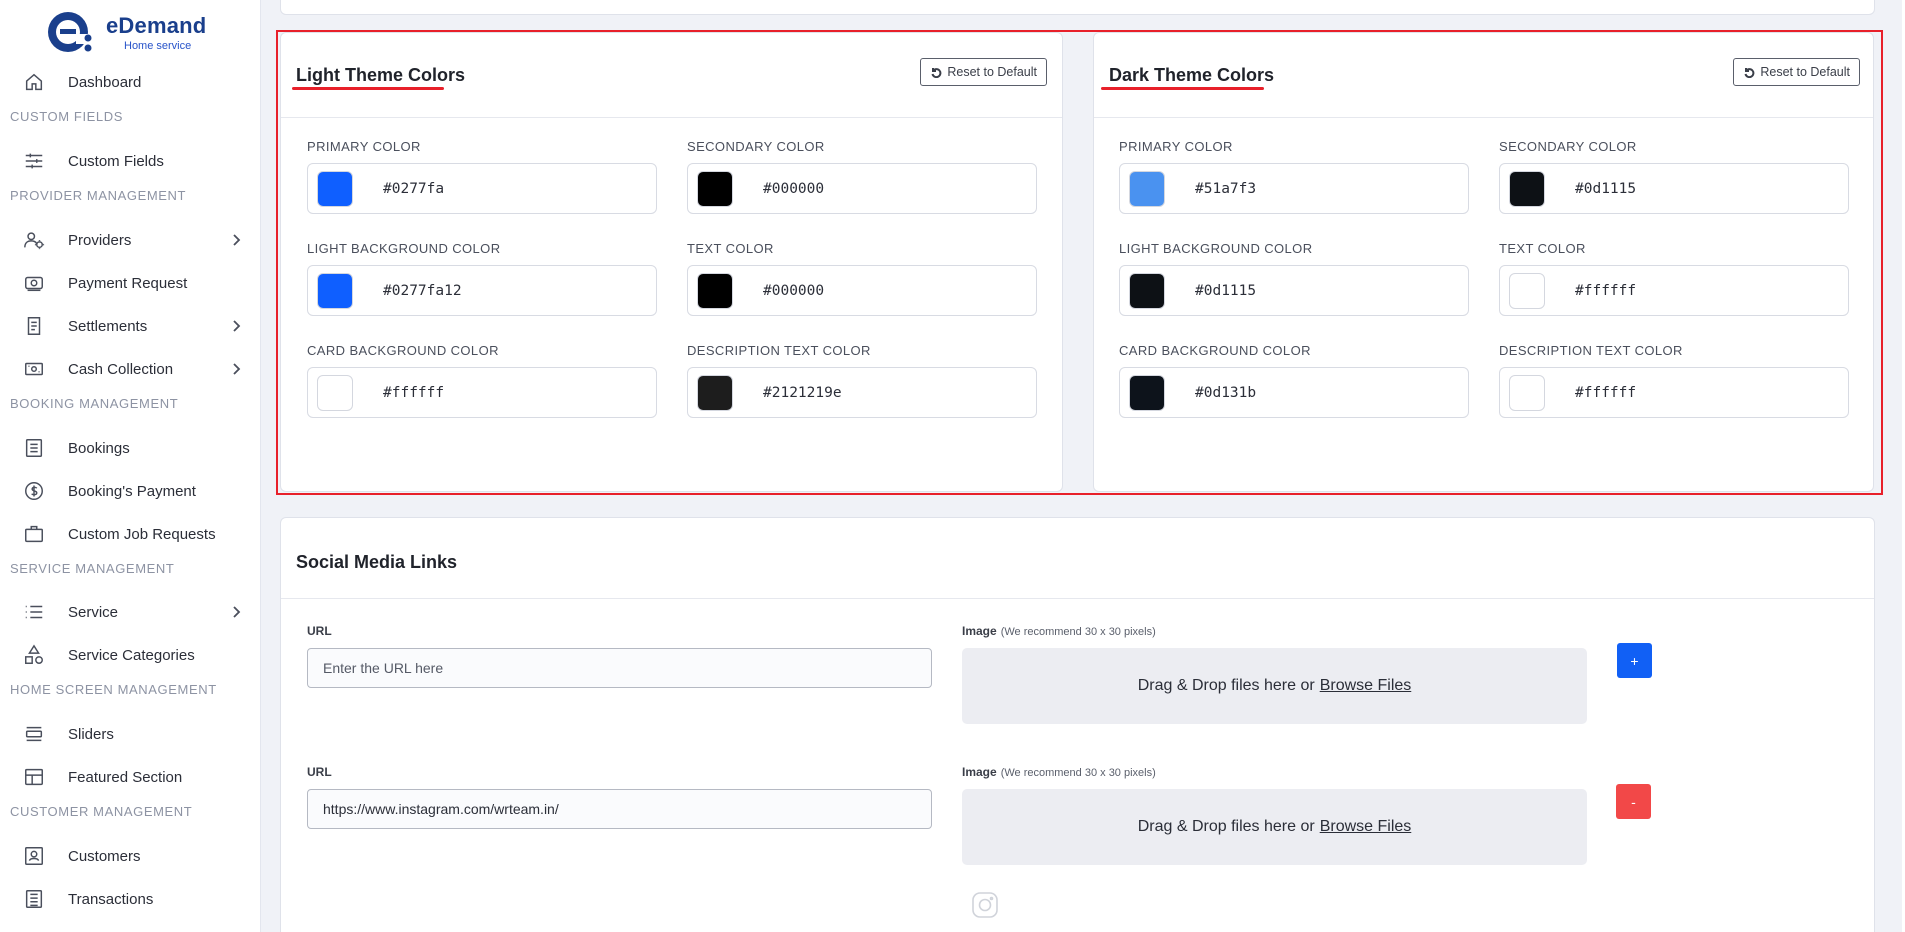 The image size is (1905, 932). Describe the element at coordinates (116, 161) in the screenshot. I see `sidebar-item-label: Custom Fields` at that location.